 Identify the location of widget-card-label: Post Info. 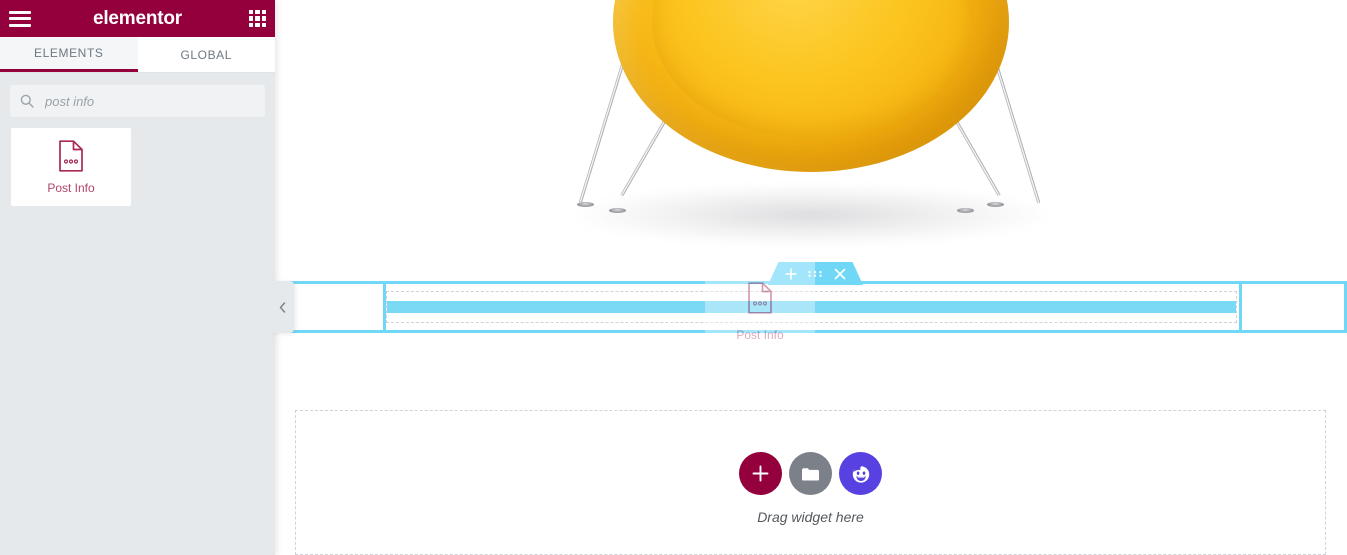
(71, 187).